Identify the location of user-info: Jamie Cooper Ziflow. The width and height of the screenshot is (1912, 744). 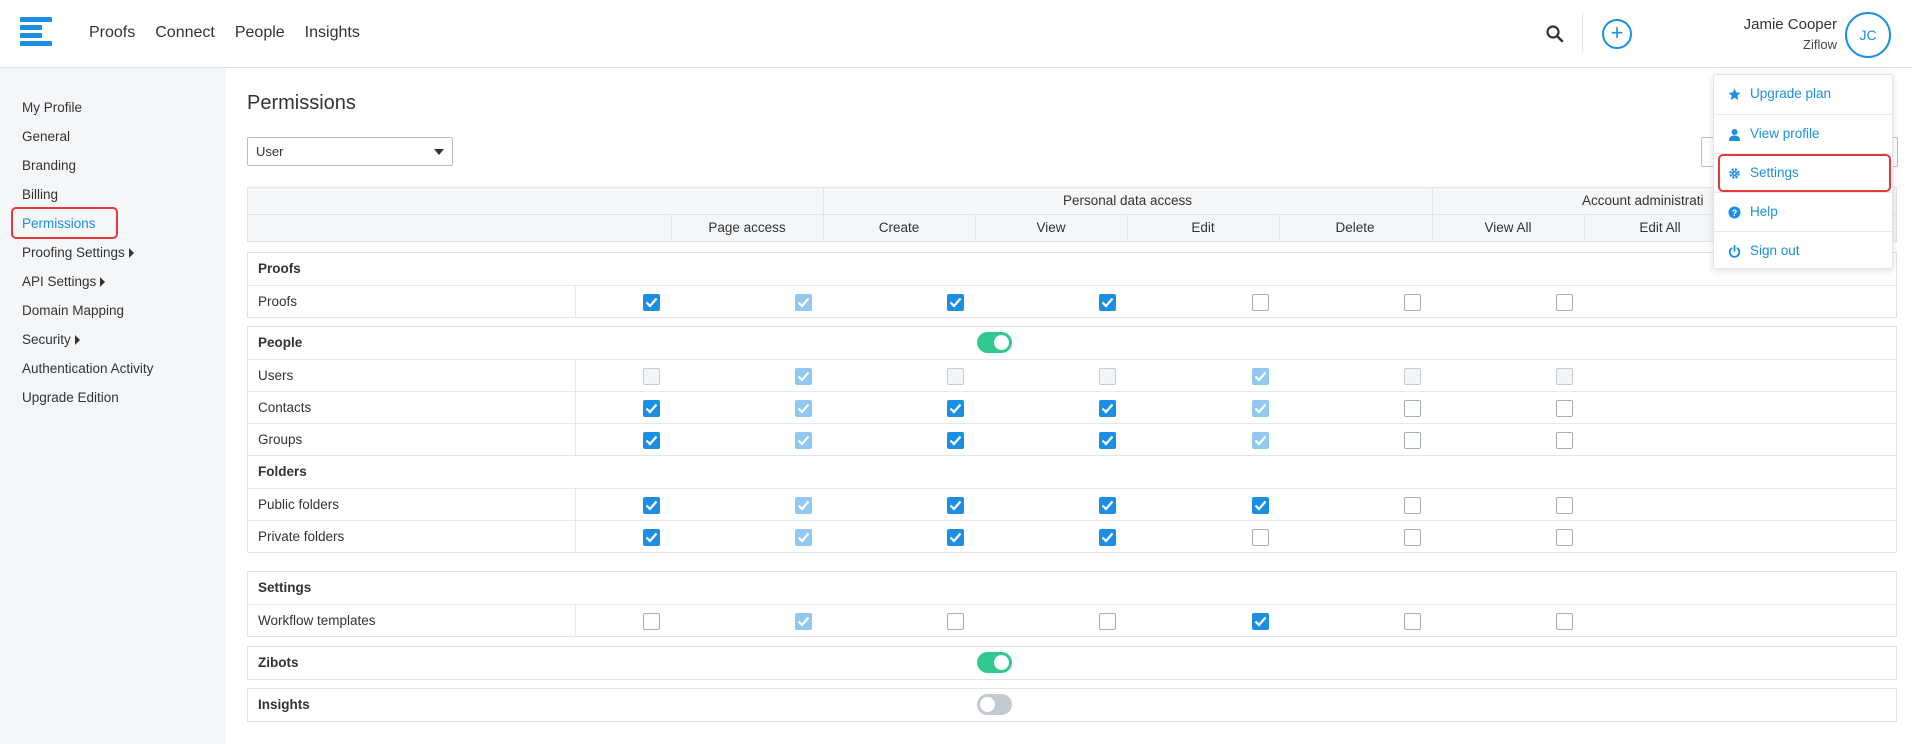
(1790, 34).